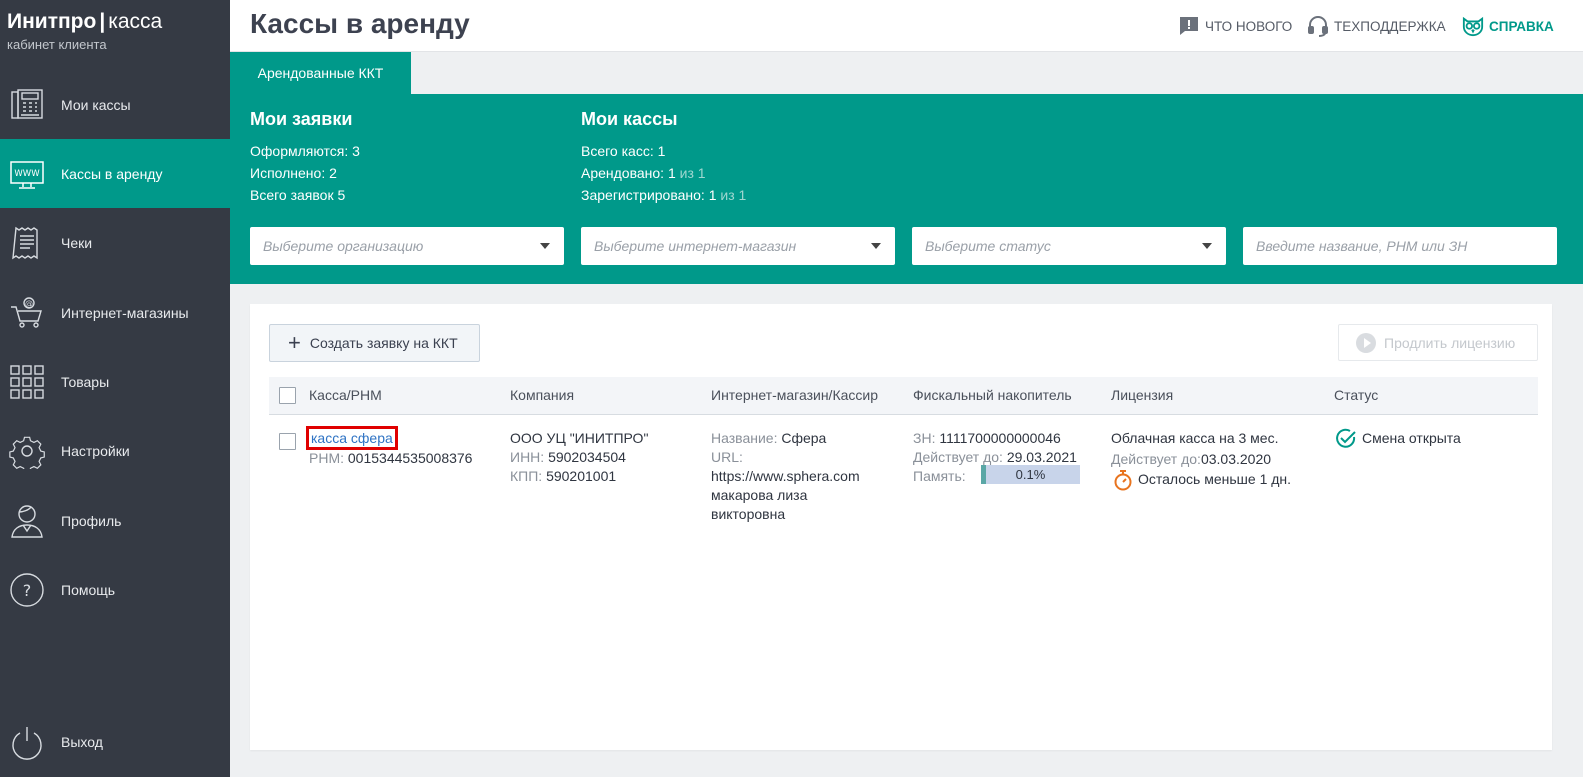 The image size is (1583, 777). What do you see at coordinates (27, 313) in the screenshot?
I see `cart-icon: @` at bounding box center [27, 313].